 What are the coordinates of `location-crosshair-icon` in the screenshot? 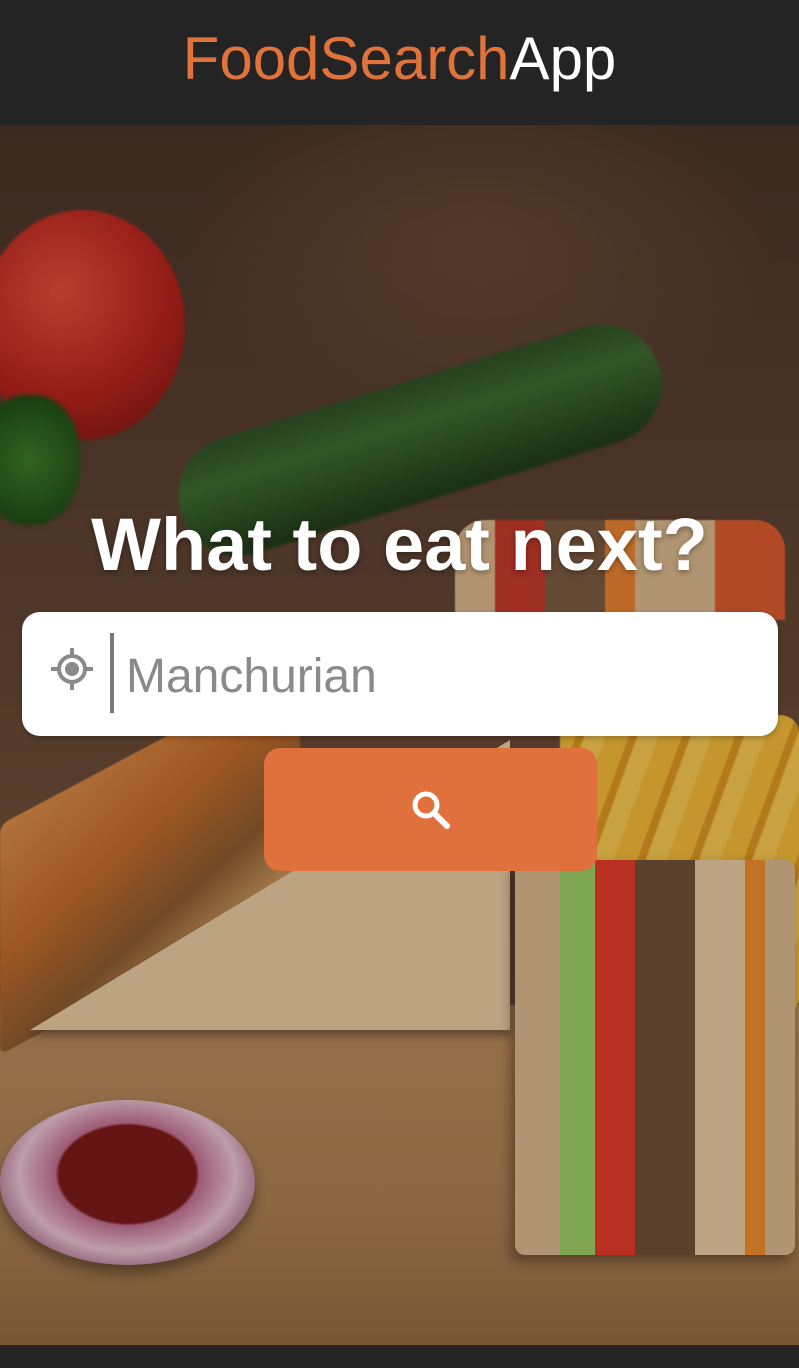 It's located at (72, 669).